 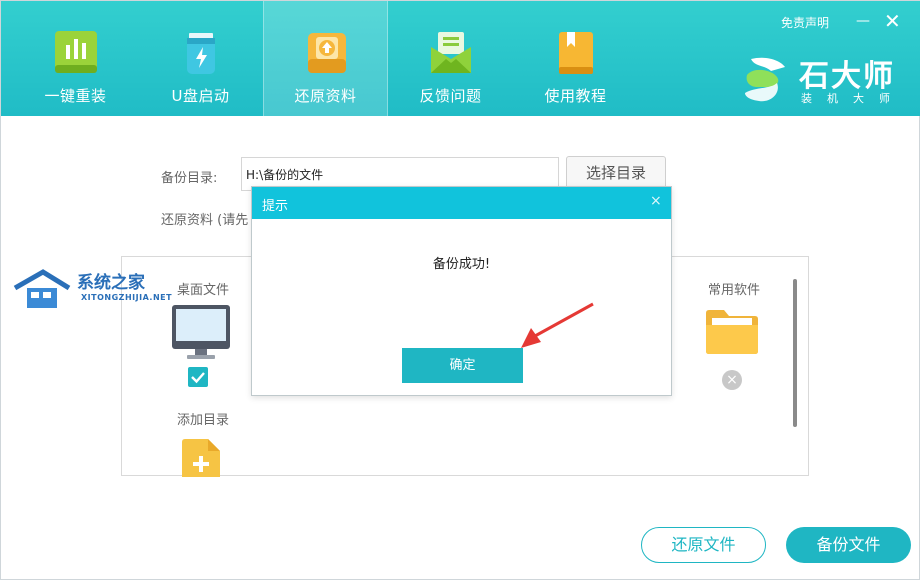 I want to click on scrollbar, so click(x=795, y=353).